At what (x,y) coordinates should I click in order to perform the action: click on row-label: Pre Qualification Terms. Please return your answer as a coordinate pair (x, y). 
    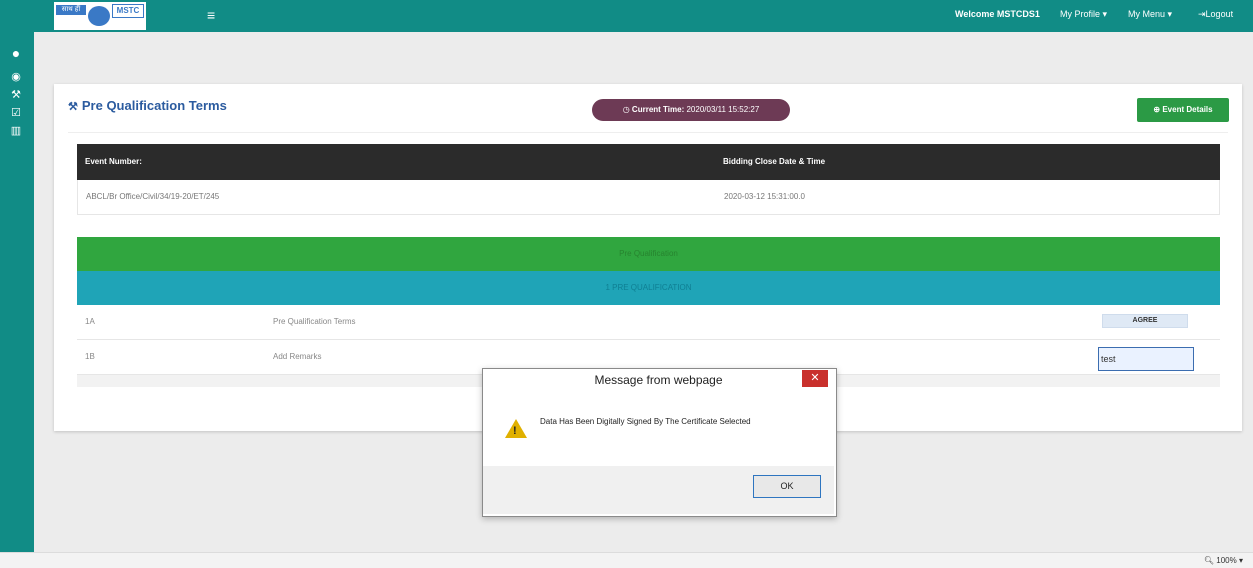
    Looking at the image, I should click on (314, 321).